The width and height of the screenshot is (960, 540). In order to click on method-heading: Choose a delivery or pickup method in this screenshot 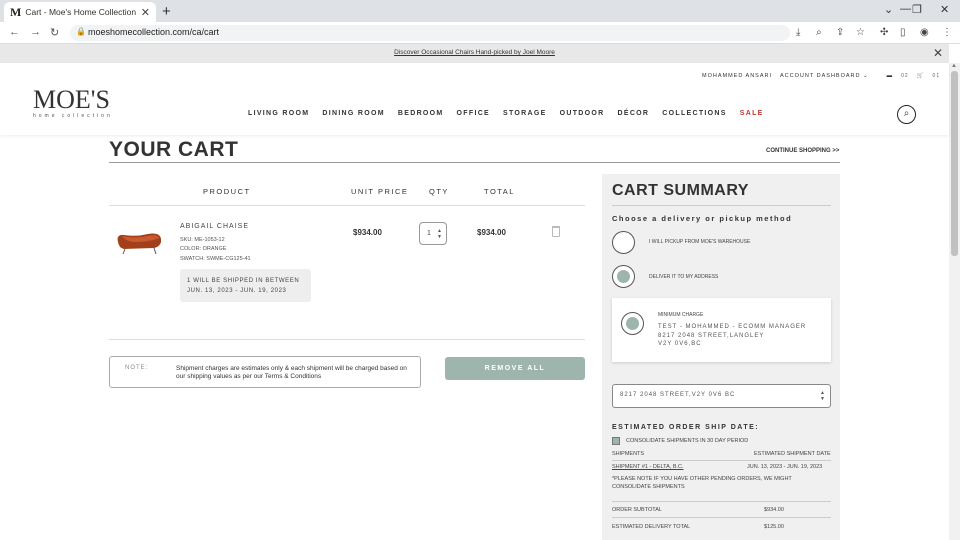, I will do `click(702, 218)`.